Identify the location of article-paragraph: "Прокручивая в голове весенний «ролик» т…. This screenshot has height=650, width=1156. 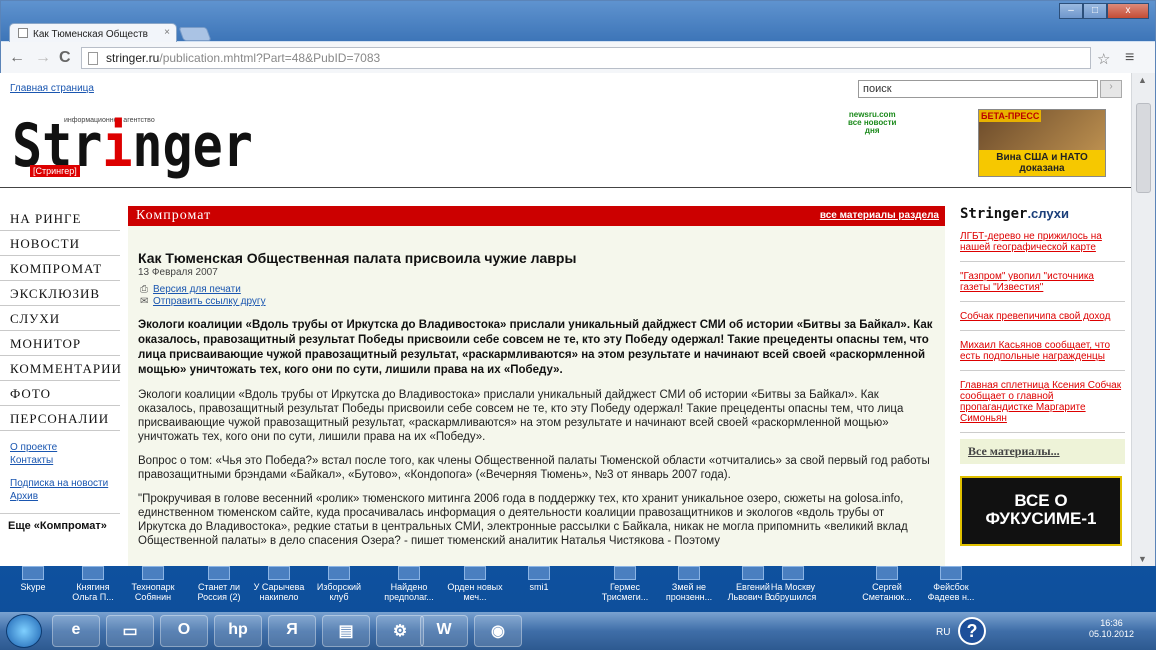
(523, 520).